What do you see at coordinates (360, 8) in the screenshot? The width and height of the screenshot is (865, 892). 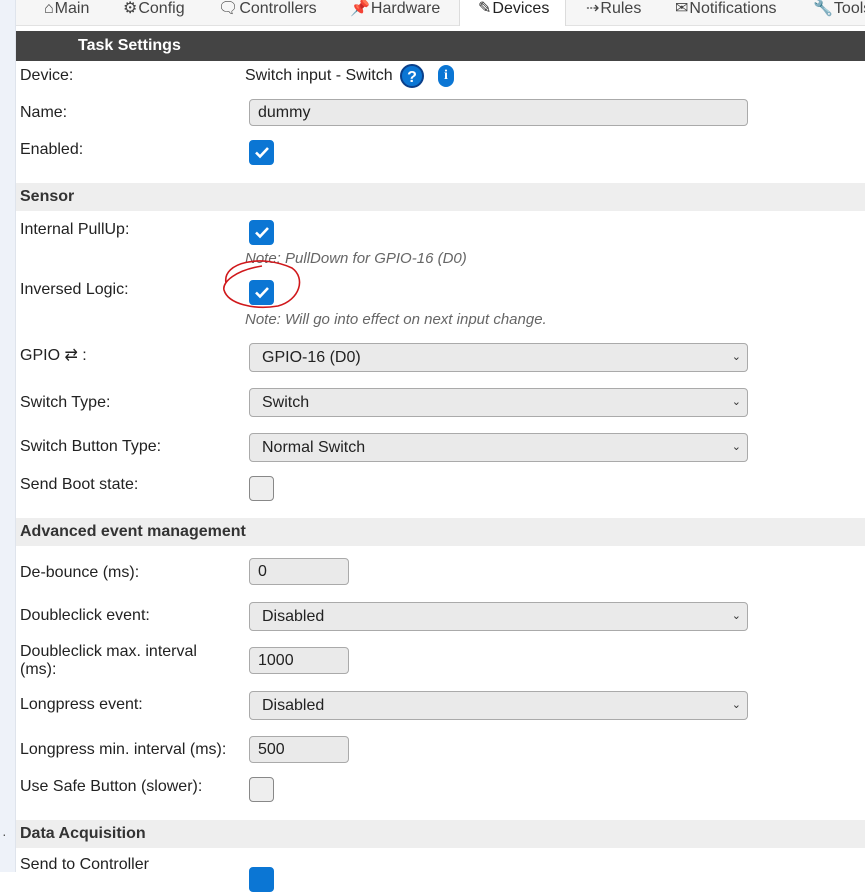 I see `pushpin-icon: 📌` at bounding box center [360, 8].